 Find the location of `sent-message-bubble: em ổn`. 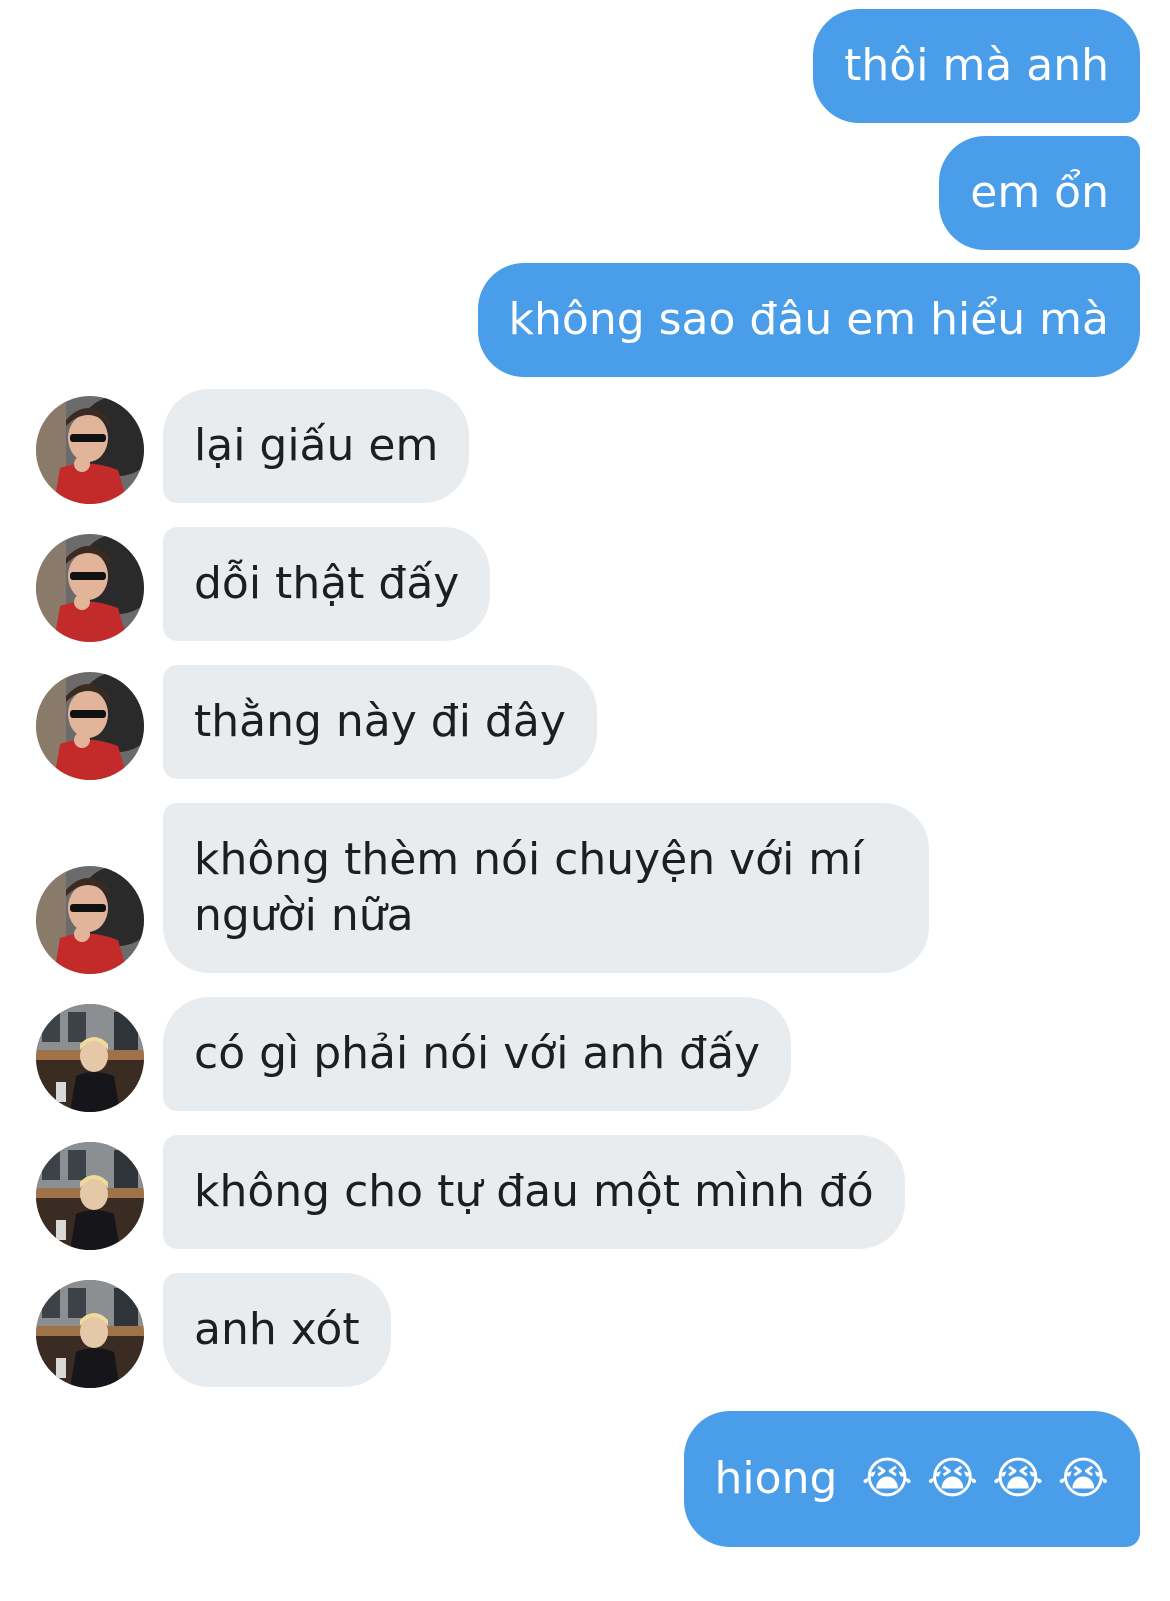

sent-message-bubble: em ổn is located at coordinates (1039, 193).